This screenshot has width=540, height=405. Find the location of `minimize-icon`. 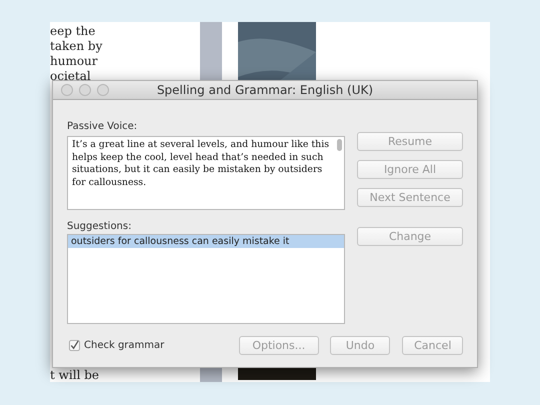

minimize-icon is located at coordinates (85, 90).